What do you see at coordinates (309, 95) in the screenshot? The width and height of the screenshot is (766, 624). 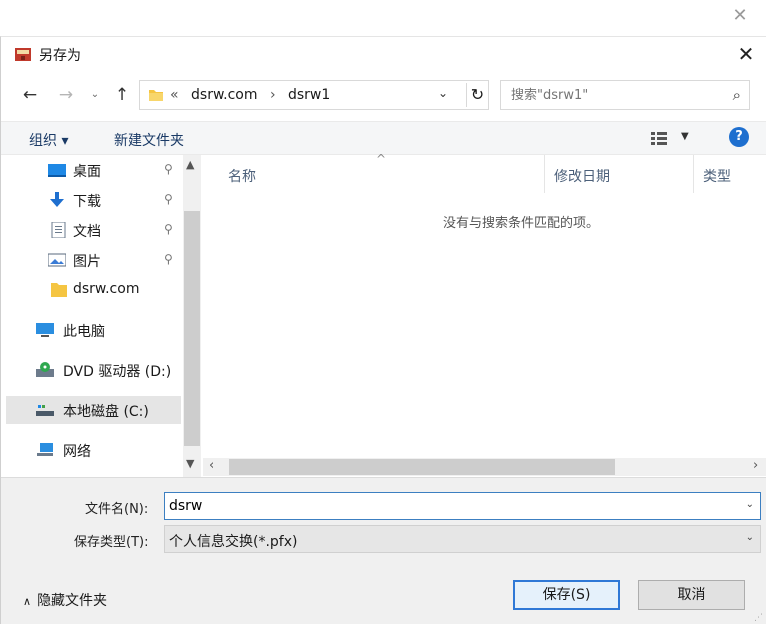 I see `breadcrumb-item-dsrw1: dsrw1` at bounding box center [309, 95].